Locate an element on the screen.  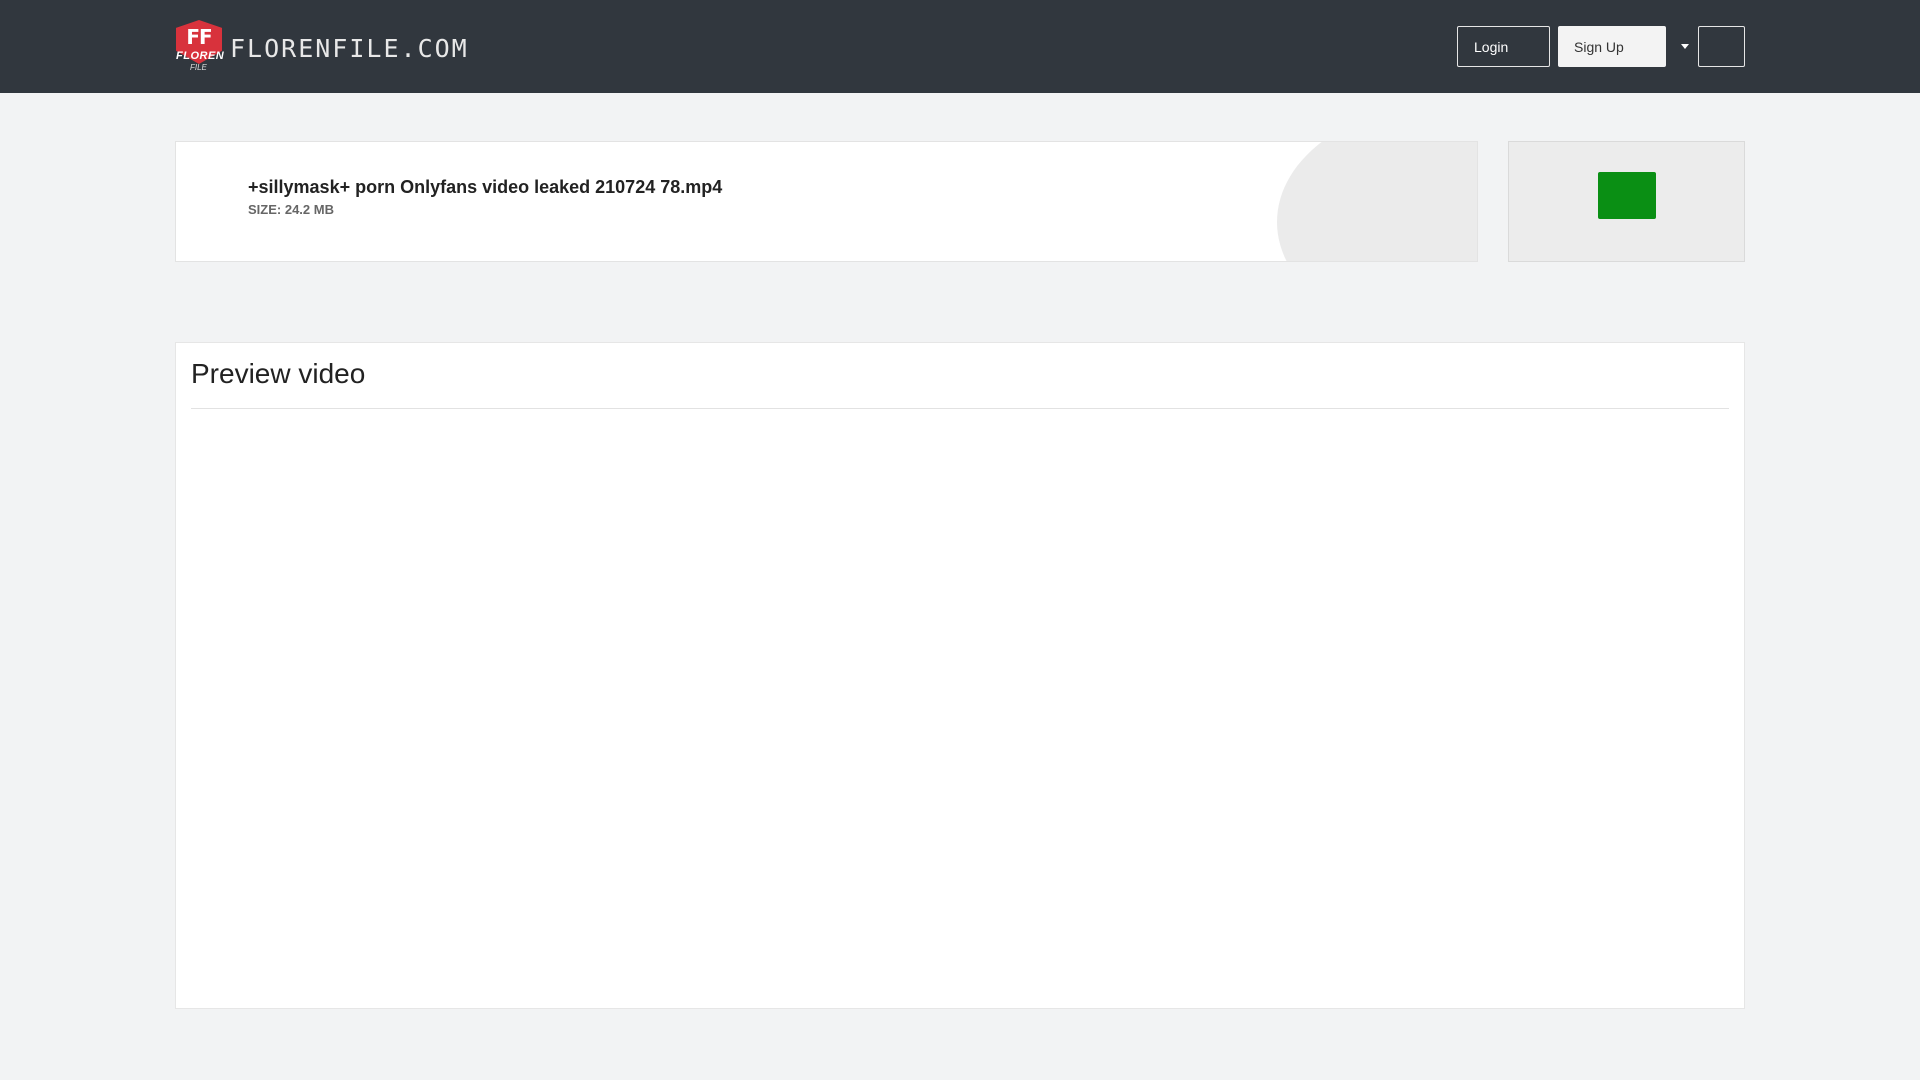
logo-mark-text: FF is located at coordinates (199, 37).